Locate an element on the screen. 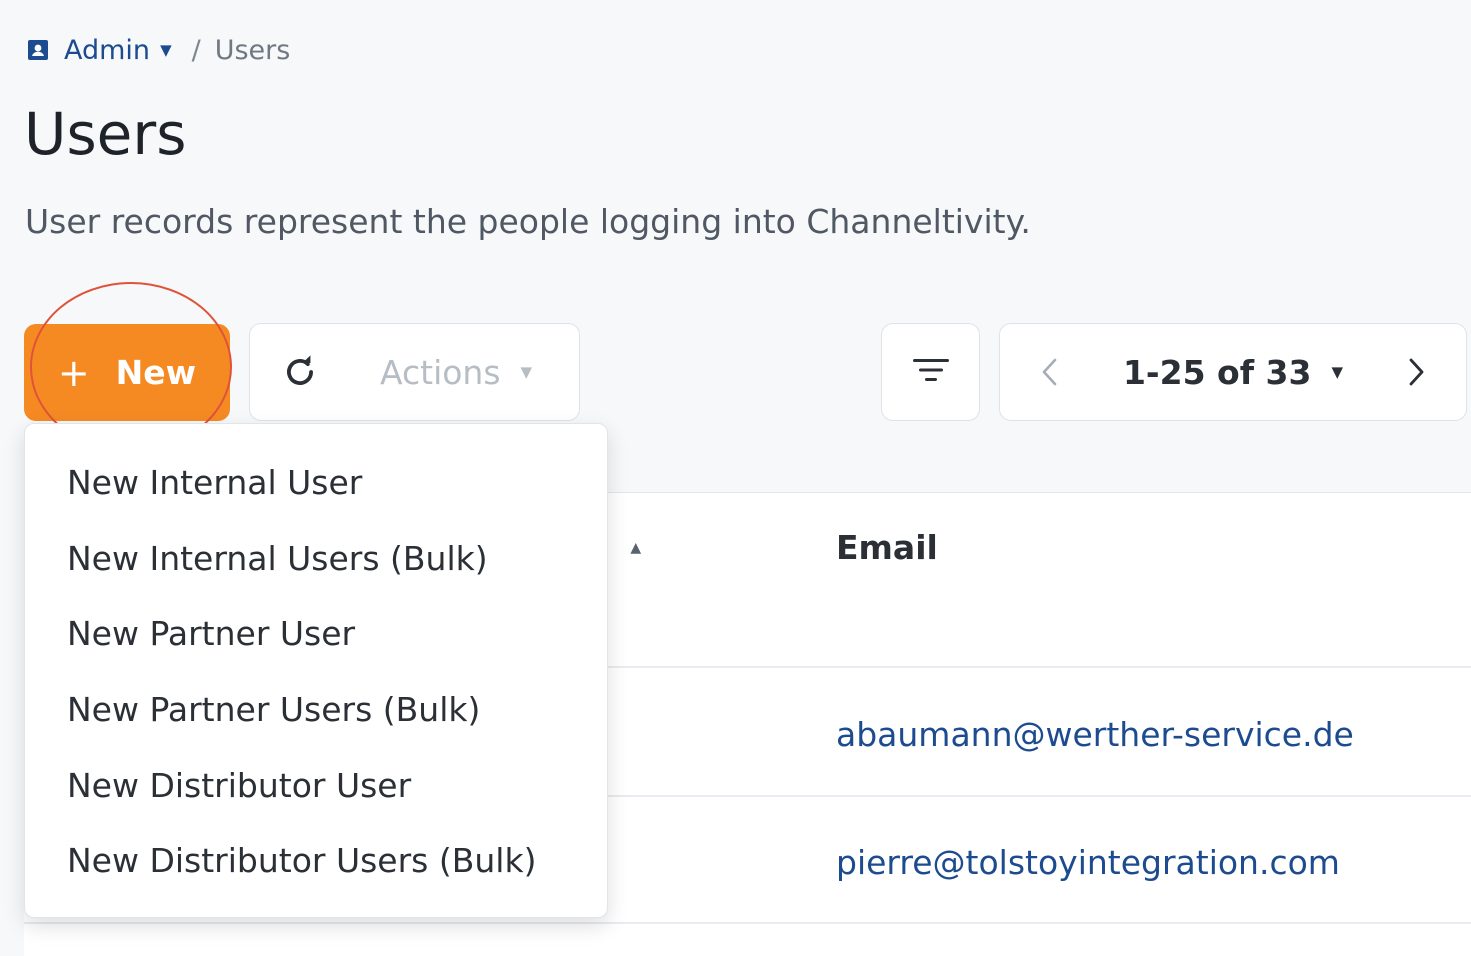 The width and height of the screenshot is (1471, 956). contact-card-icon is located at coordinates (38, 50).